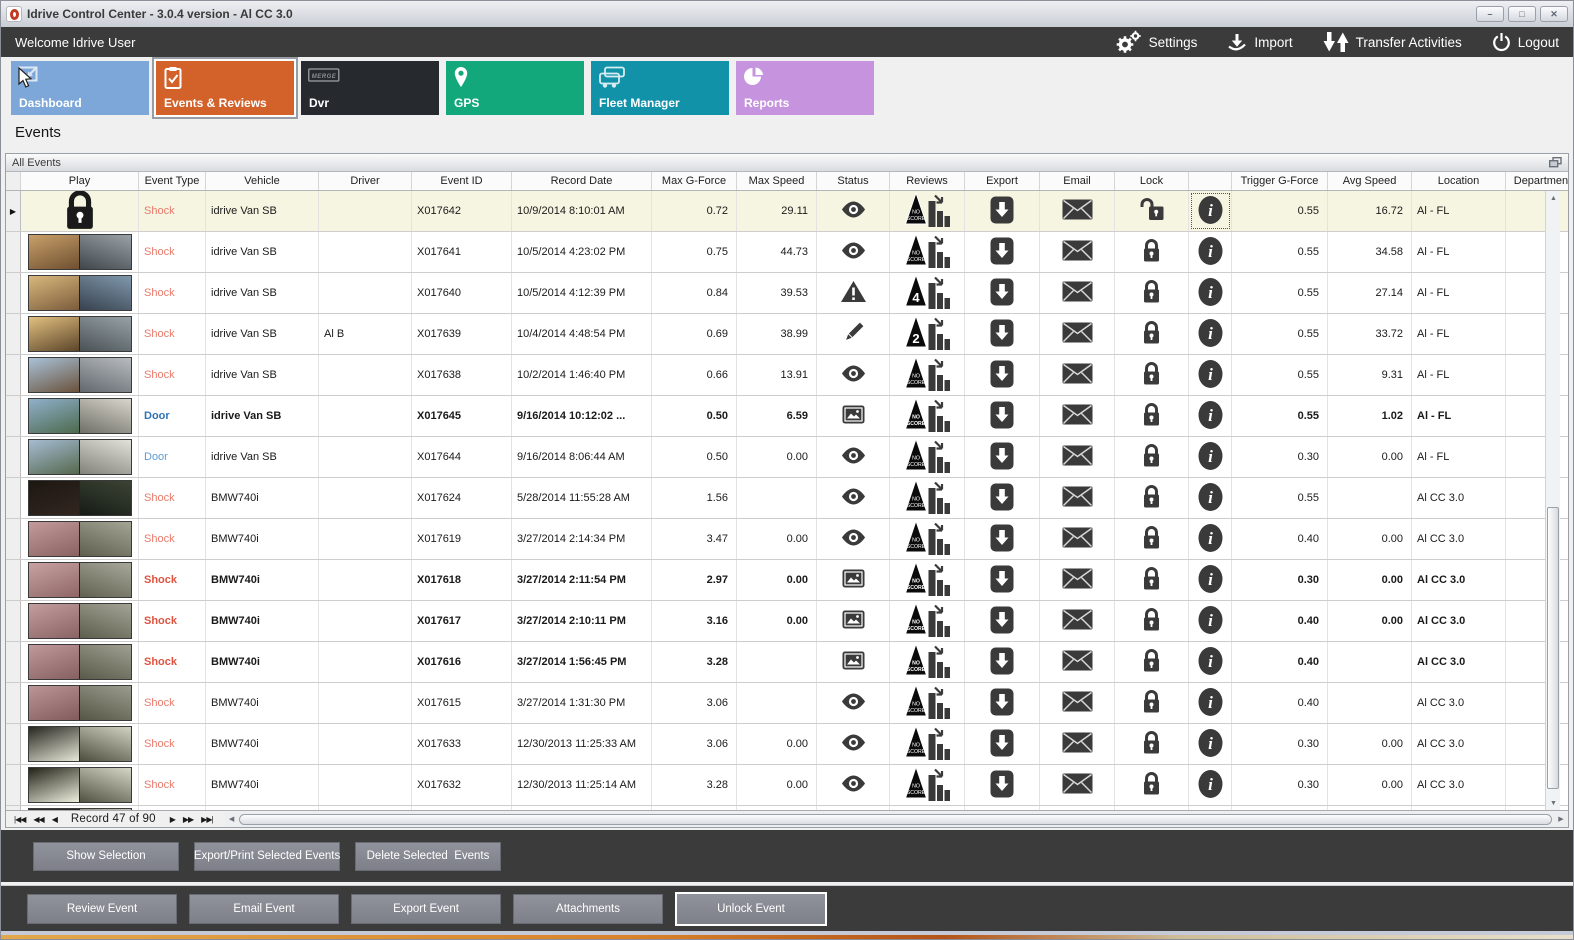  Describe the element at coordinates (1260, 42) in the screenshot. I see `import-button: Import` at that location.